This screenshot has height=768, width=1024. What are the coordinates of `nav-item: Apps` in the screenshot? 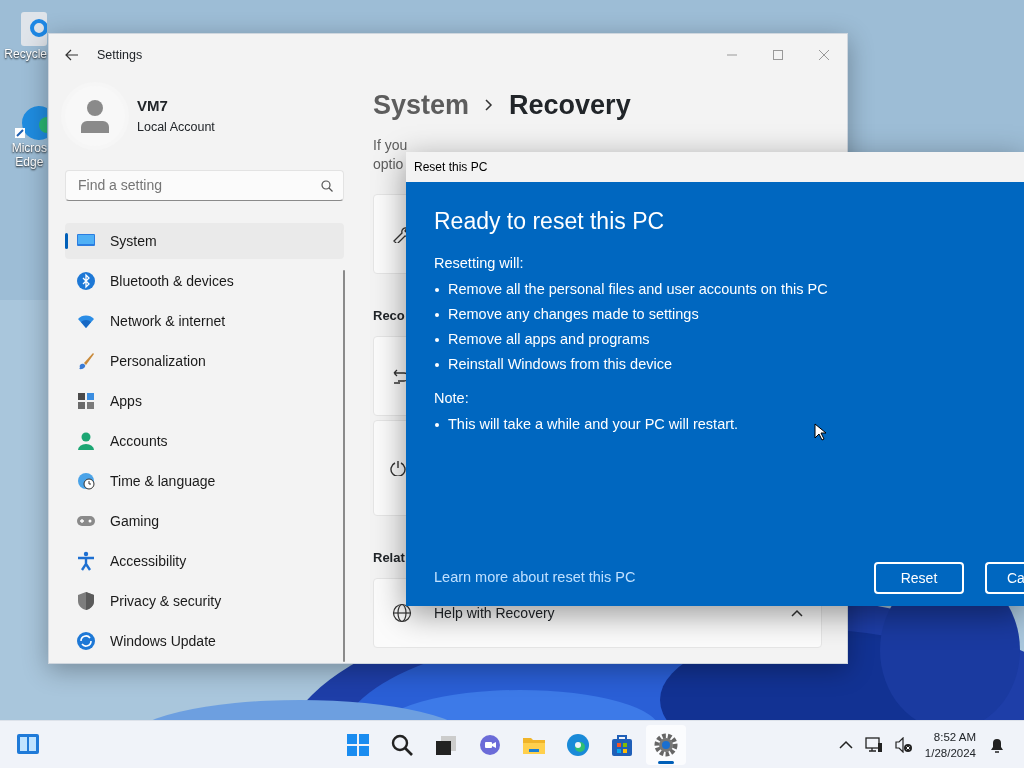 It's located at (204, 401).